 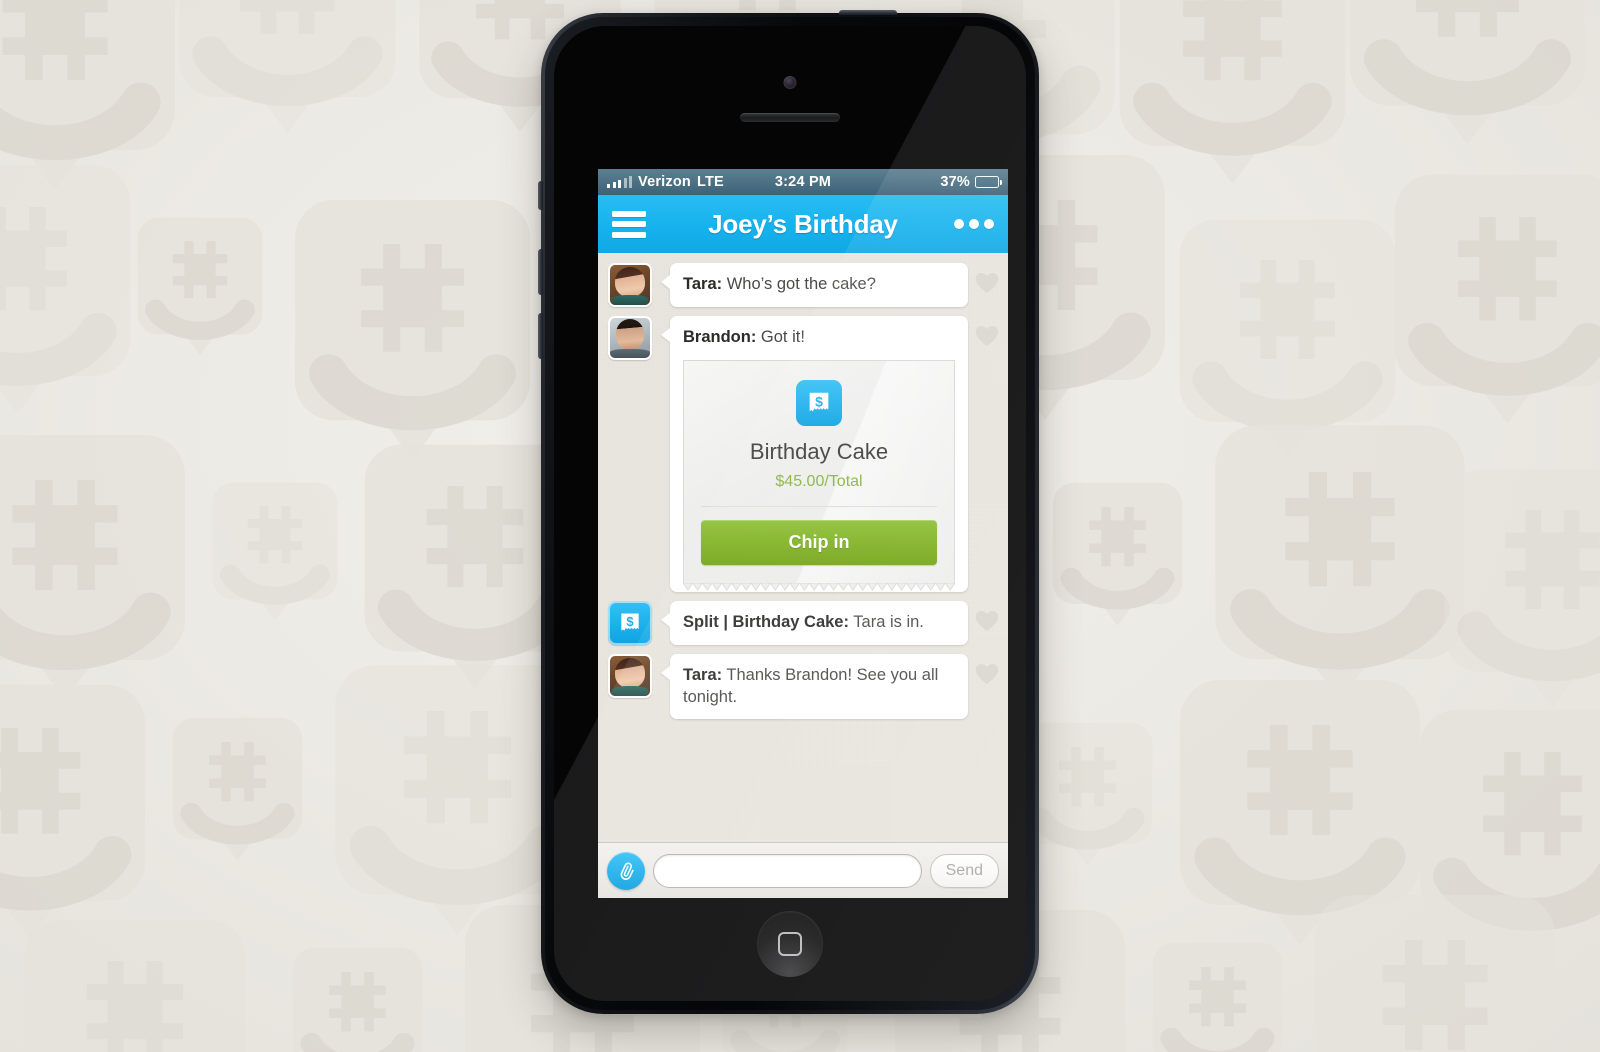 I want to click on message-sender: Split | Birthday Cake:, so click(x=766, y=622).